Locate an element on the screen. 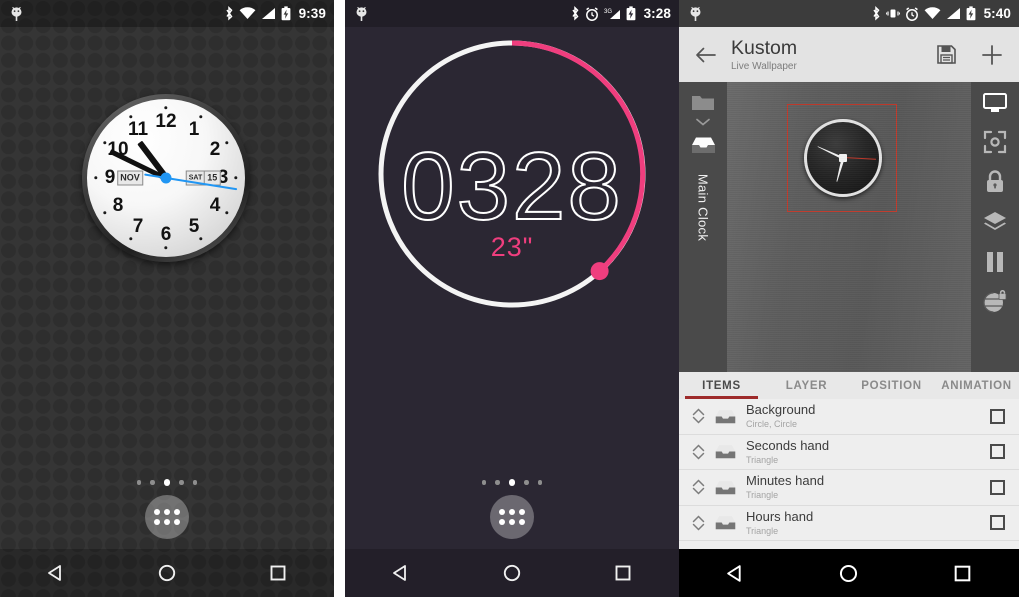 This screenshot has height=597, width=1033. monitor-icon is located at coordinates (995, 103).